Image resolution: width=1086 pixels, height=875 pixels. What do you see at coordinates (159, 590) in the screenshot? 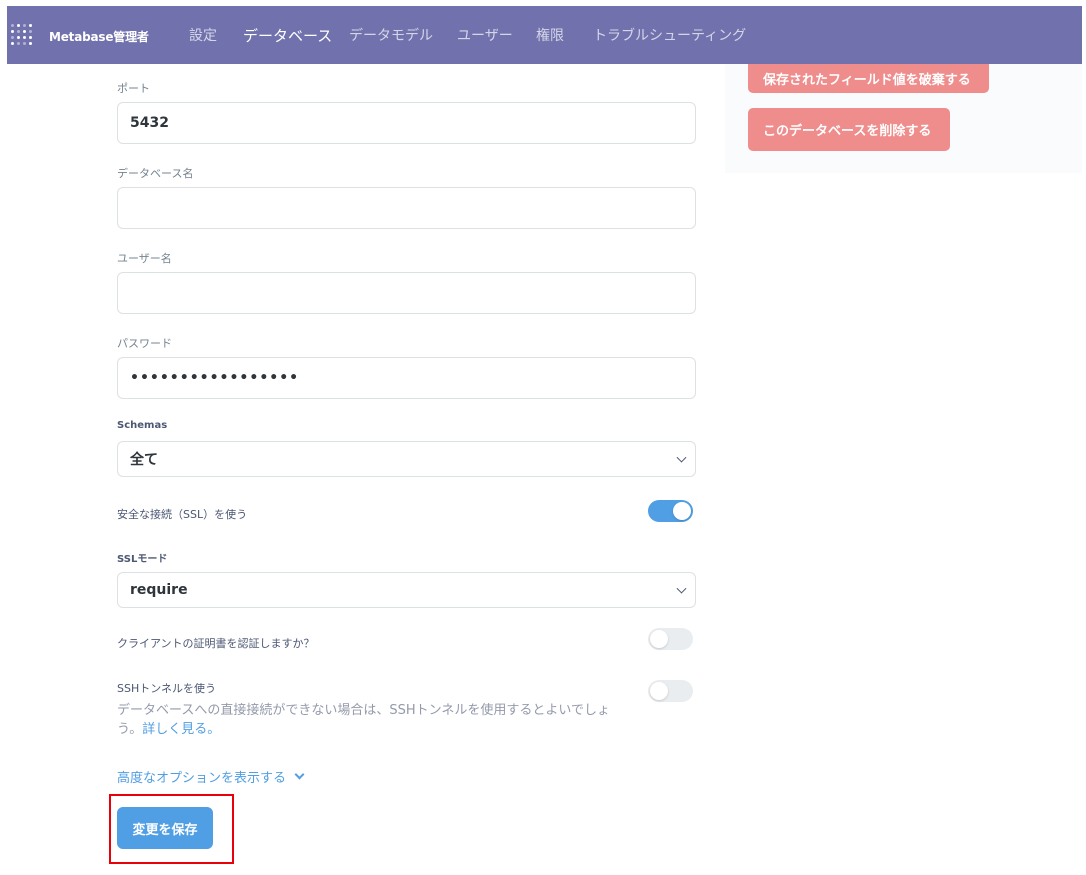
I see `ssl-mode-selected-value: require` at bounding box center [159, 590].